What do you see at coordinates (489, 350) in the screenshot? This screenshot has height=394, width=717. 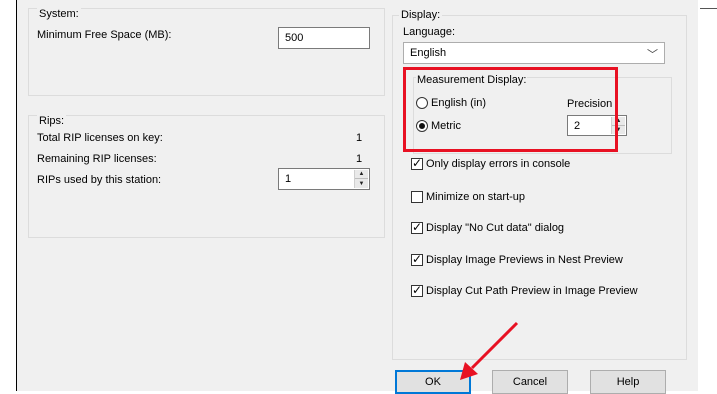 I see `annotation-arrow-icon` at bounding box center [489, 350].